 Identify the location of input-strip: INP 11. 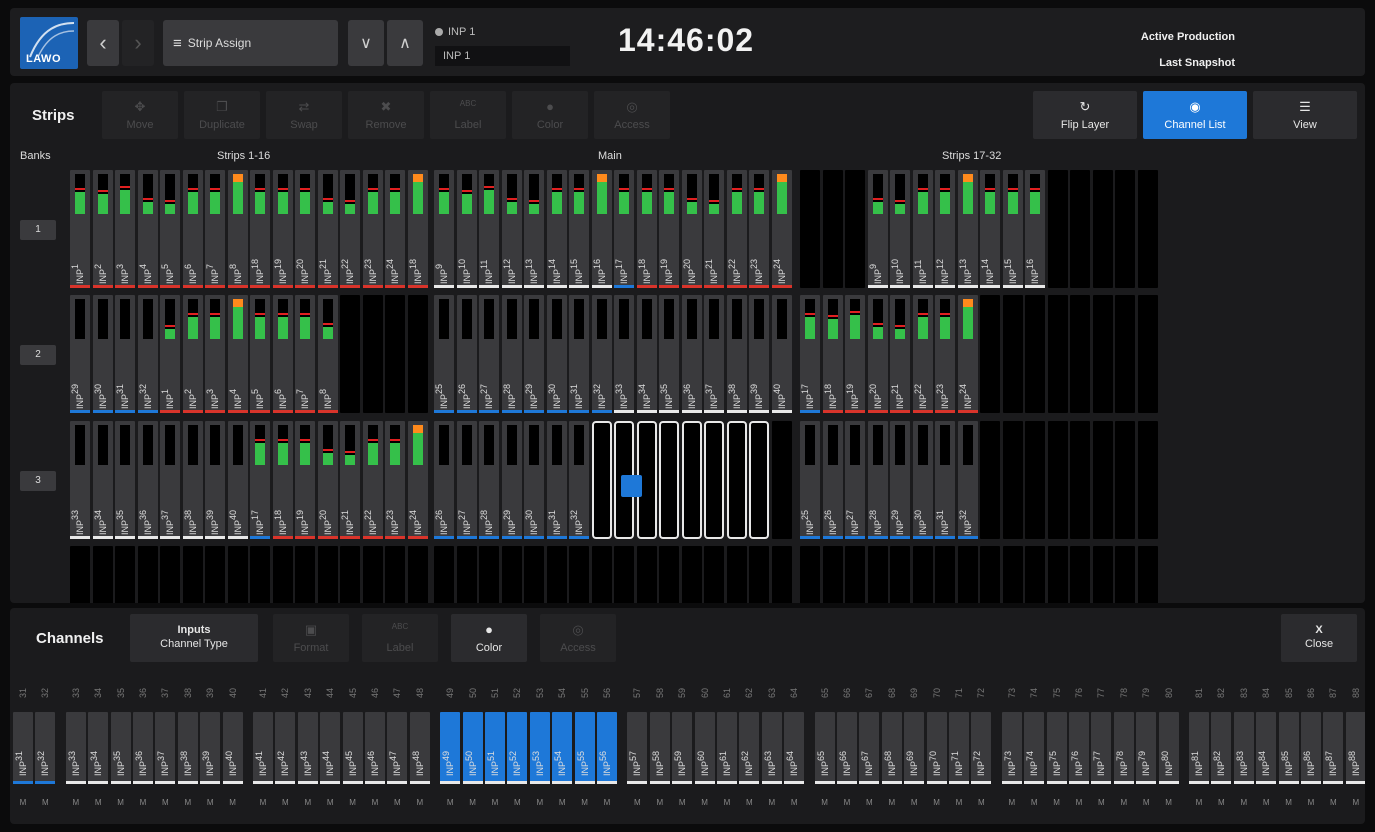
(489, 229).